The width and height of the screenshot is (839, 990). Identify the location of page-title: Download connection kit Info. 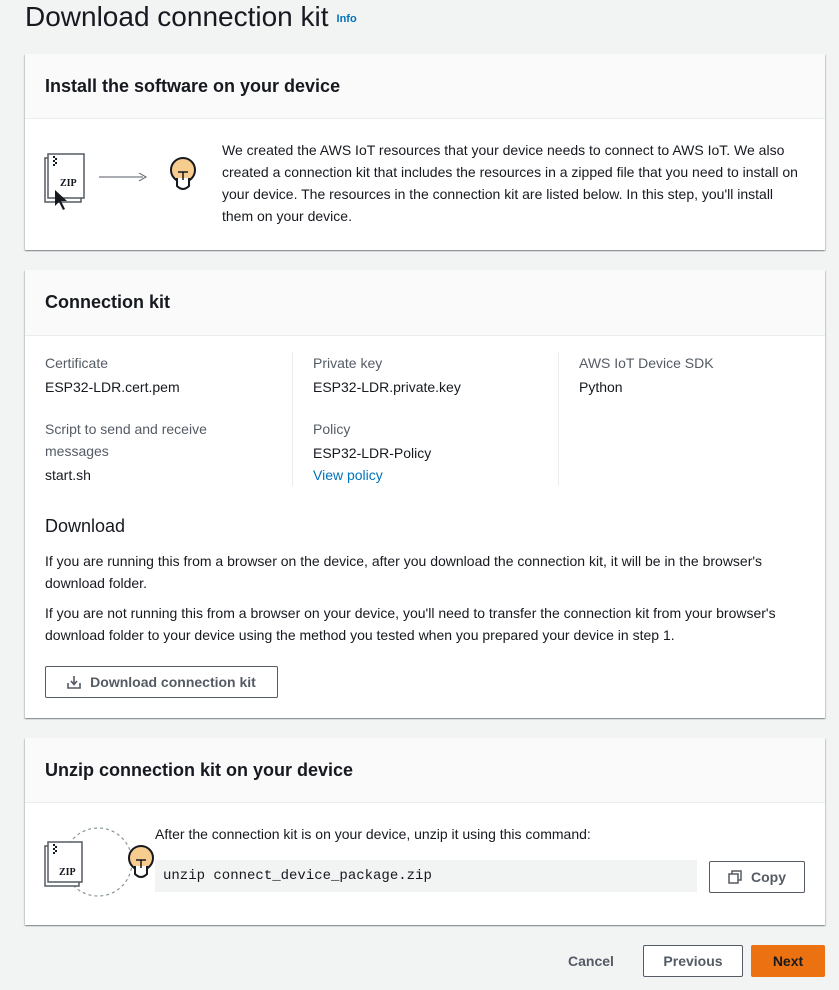
(191, 18).